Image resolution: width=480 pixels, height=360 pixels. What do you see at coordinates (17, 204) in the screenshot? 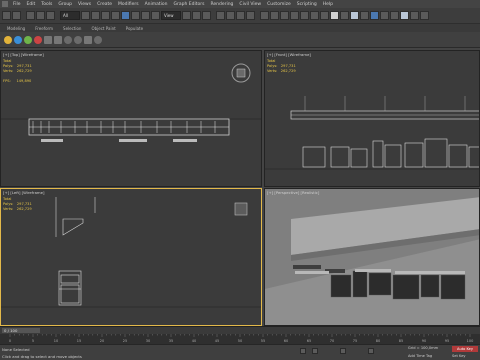
I see `viewport-left-stats: Total Polys: 297,731 Verts: 262,729` at bounding box center [17, 204].